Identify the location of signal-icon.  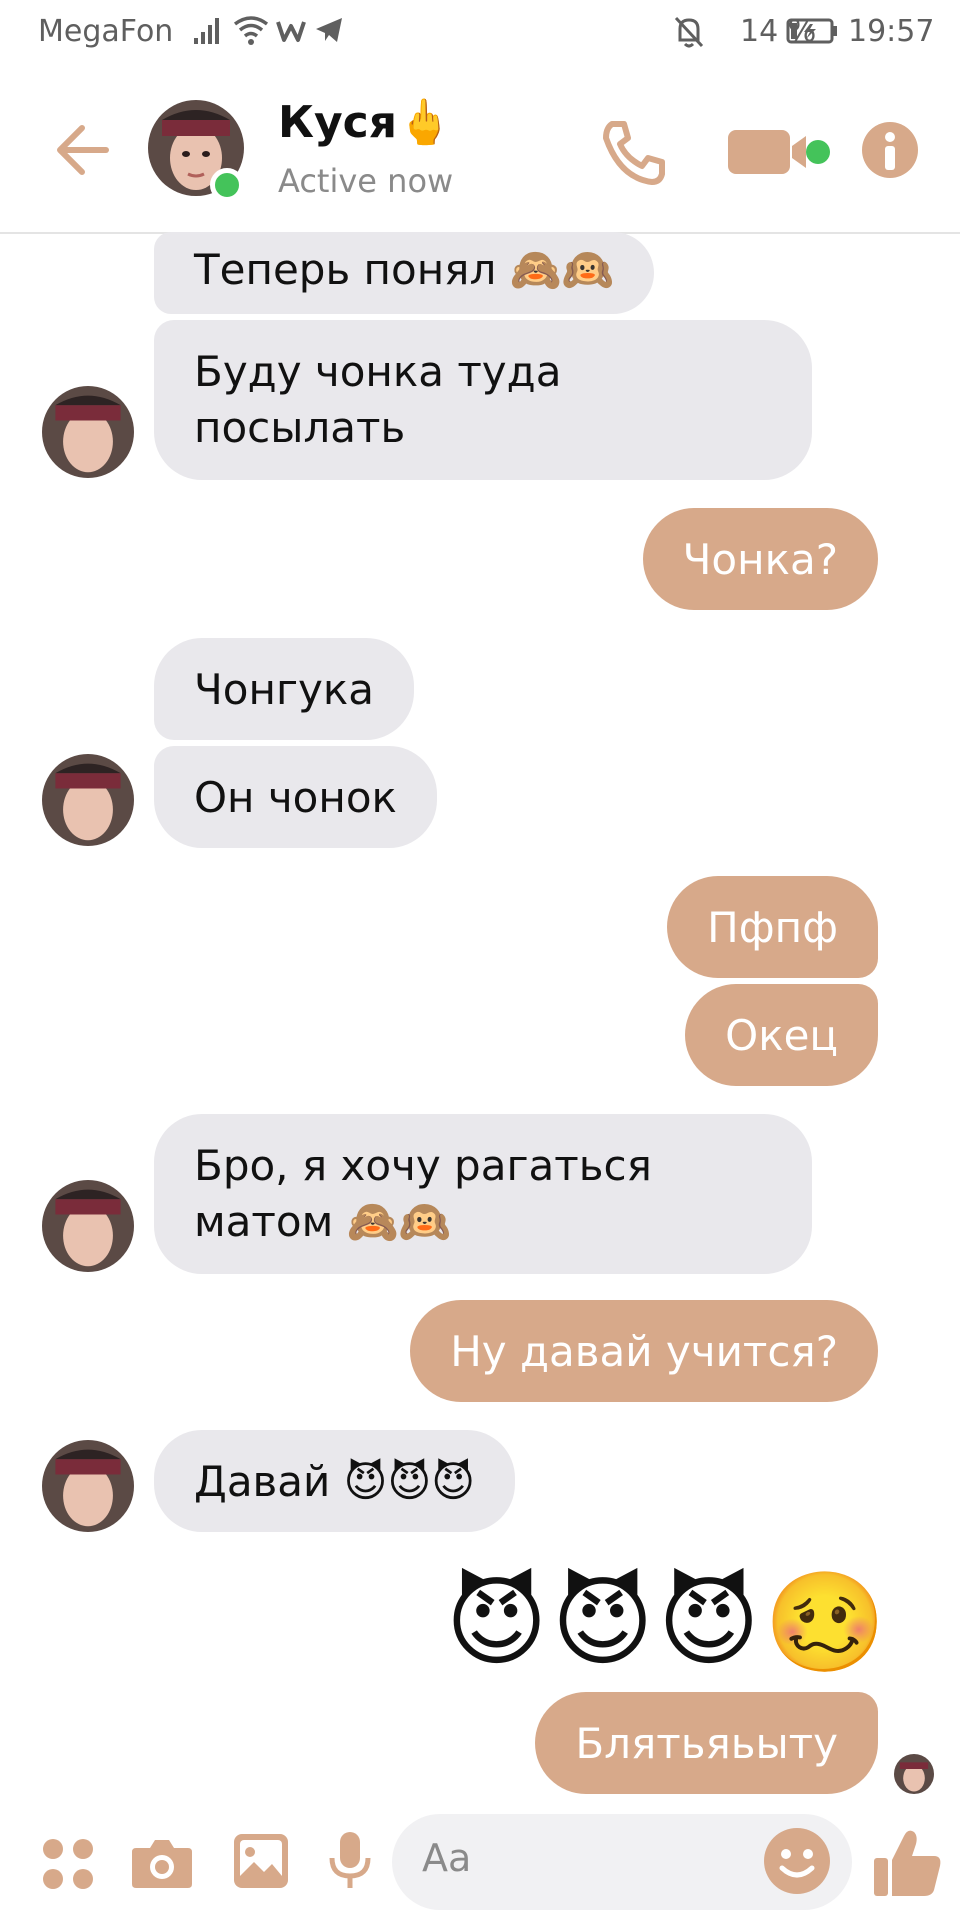
(206, 31).